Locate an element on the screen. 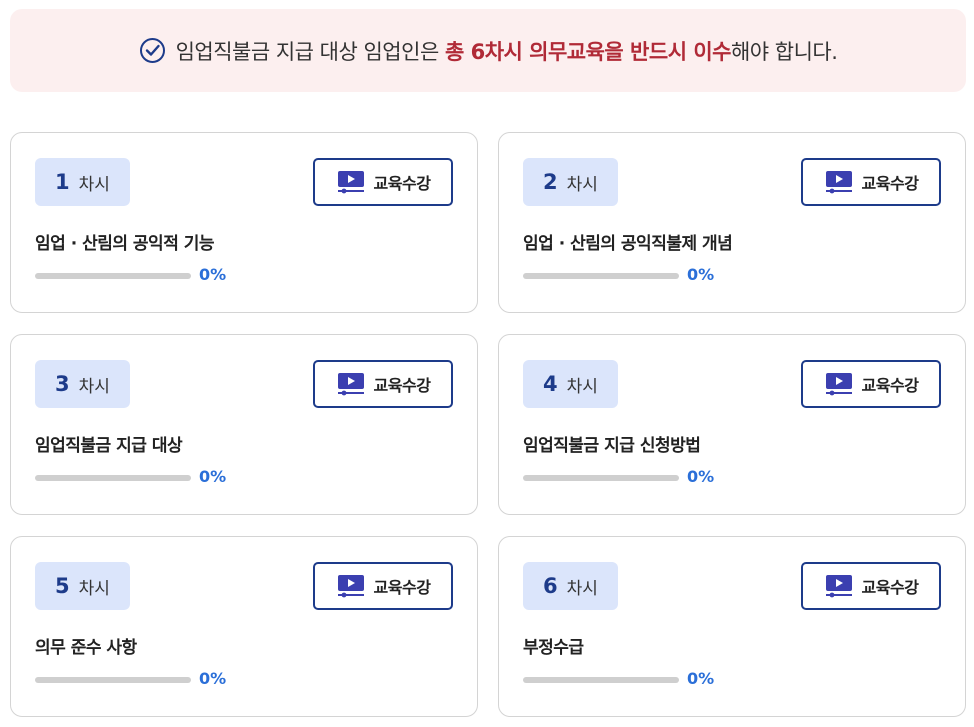 The image size is (974, 727). lesson-title: 부정수급 is located at coordinates (553, 648).